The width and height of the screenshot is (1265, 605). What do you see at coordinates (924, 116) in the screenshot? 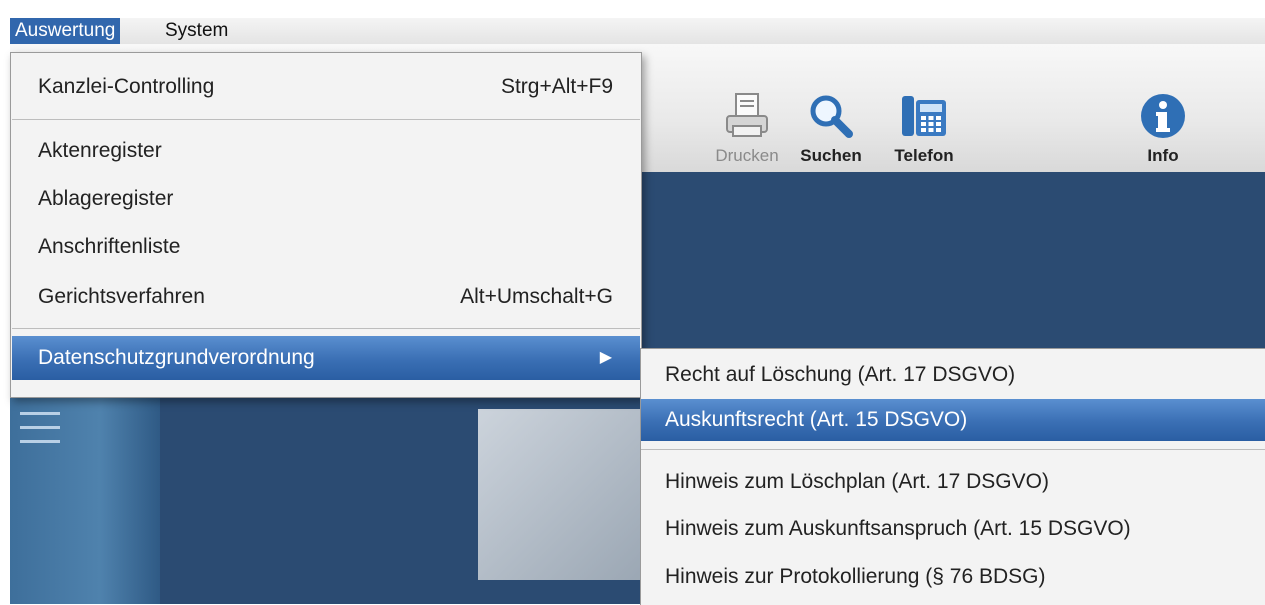
I see `phone-icon` at bounding box center [924, 116].